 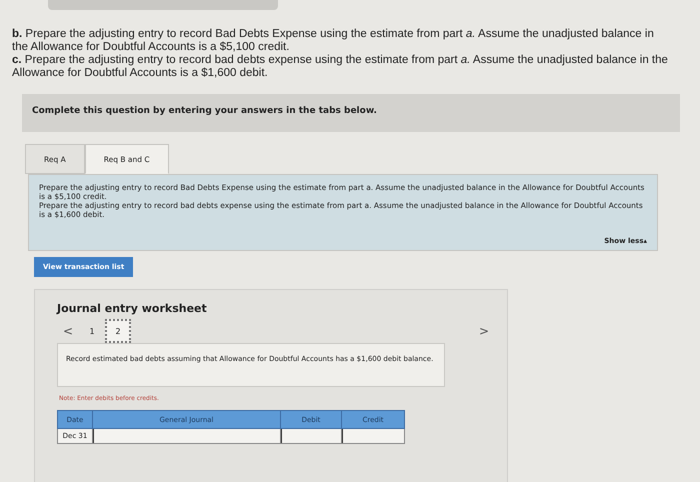 I want to click on next-button: >, so click(x=483, y=331).